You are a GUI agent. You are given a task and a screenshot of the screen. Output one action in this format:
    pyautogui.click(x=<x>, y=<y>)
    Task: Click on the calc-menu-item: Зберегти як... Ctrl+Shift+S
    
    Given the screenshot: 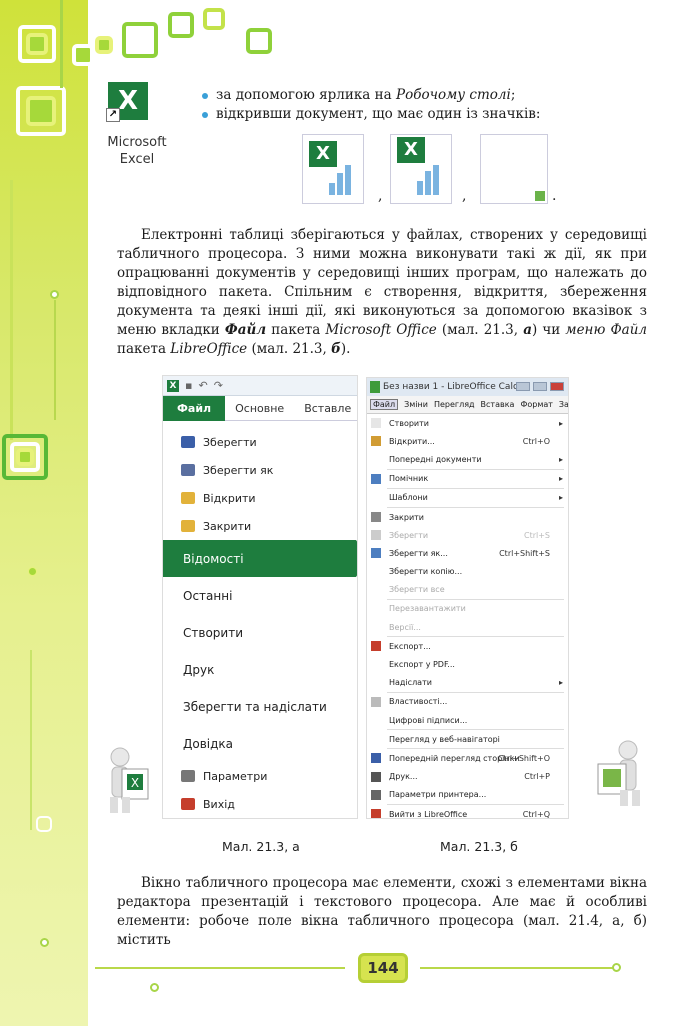 What is the action you would take?
    pyautogui.click(x=467, y=553)
    